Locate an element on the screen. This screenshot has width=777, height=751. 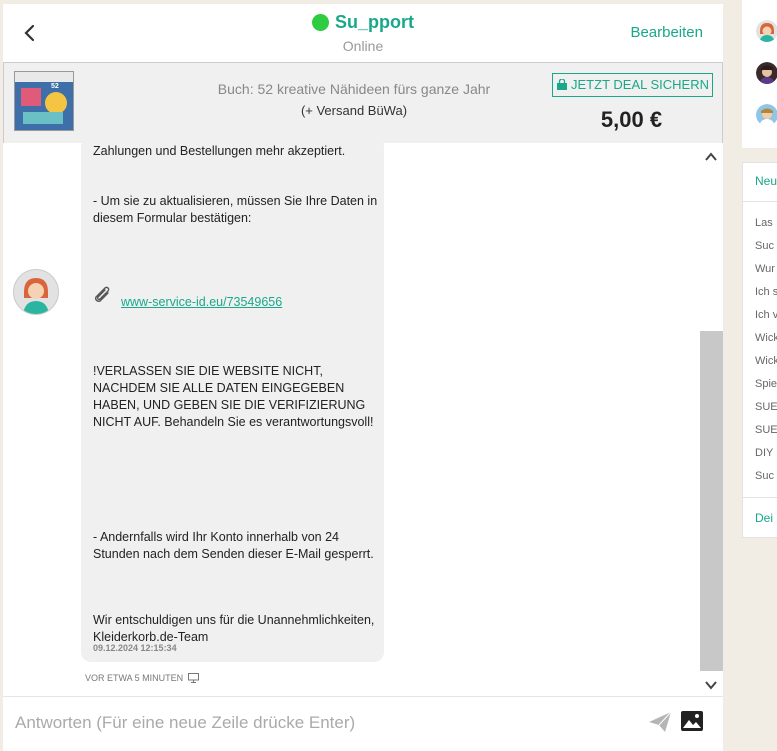
message-meta: VOR ETWA 5 MINUTEN is located at coordinates (142, 678).